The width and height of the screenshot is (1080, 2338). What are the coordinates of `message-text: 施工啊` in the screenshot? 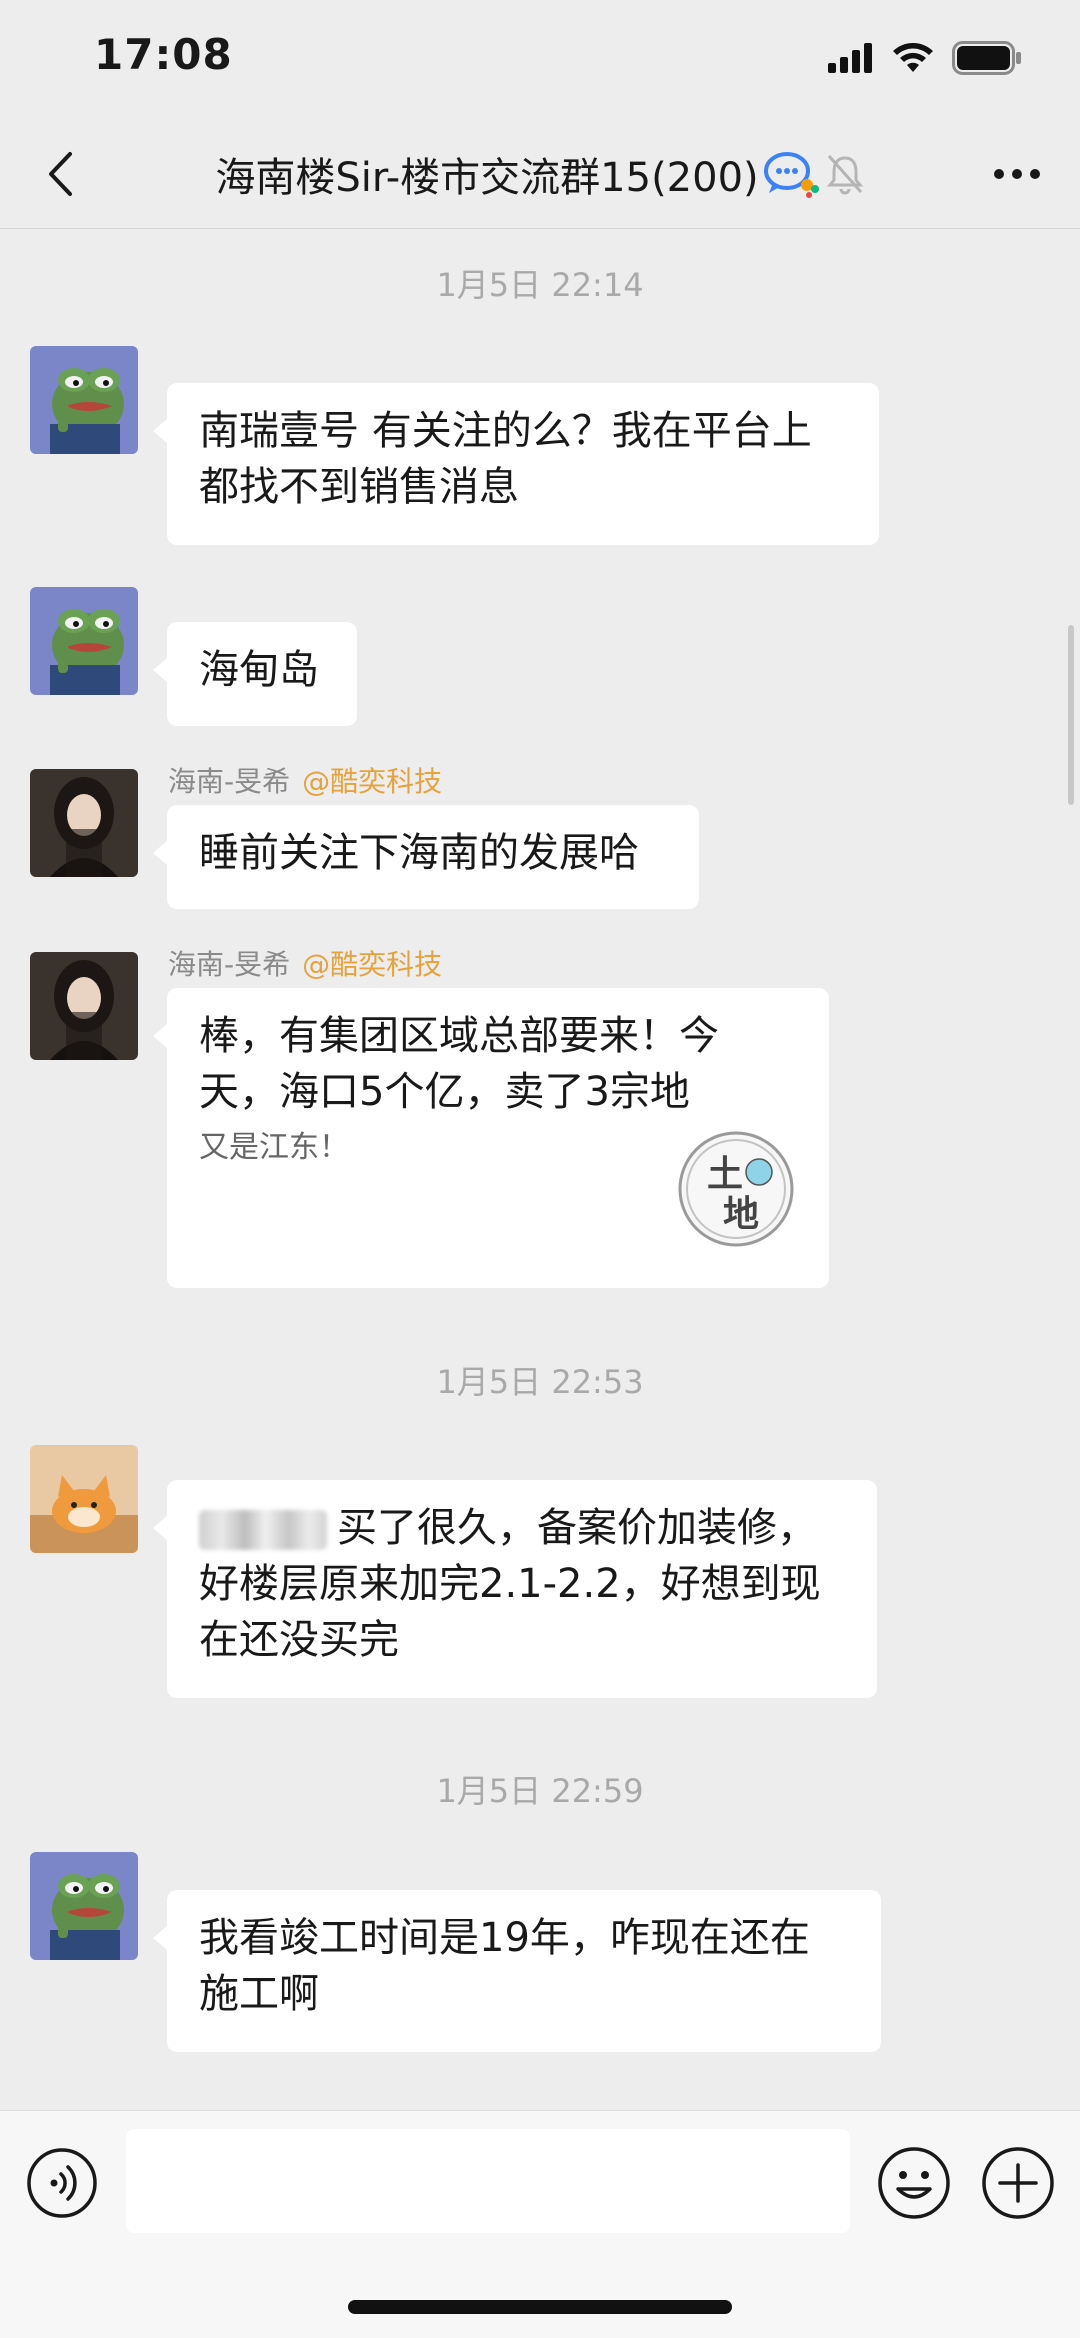 It's located at (259, 1994).